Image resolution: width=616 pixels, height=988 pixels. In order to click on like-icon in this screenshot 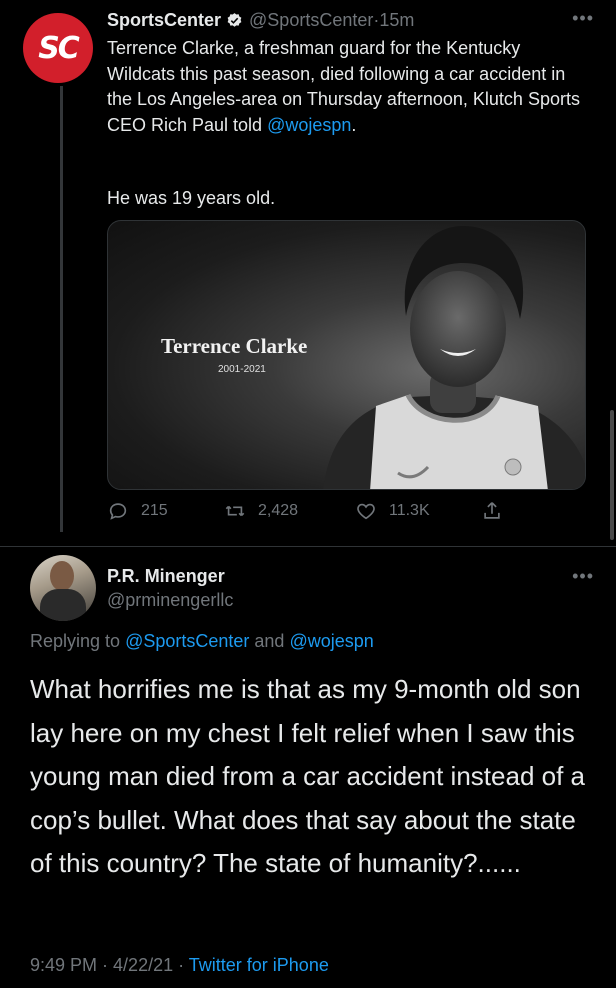, I will do `click(366, 511)`.